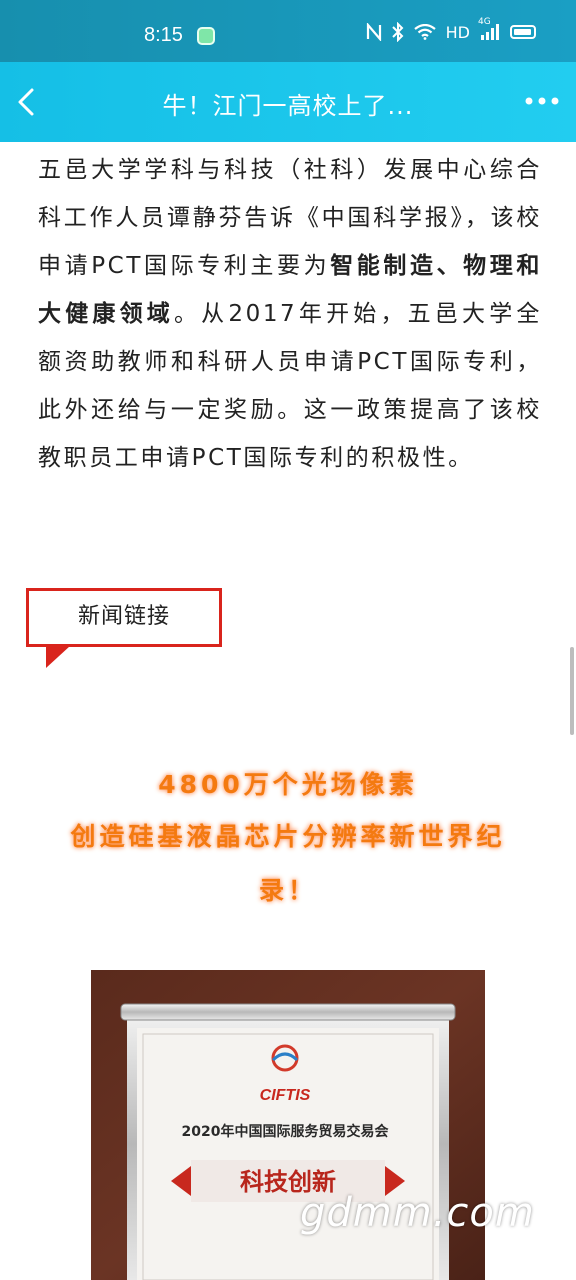 The height and width of the screenshot is (1280, 576). Describe the element at coordinates (374, 32) in the screenshot. I see `nfc-icon` at that location.